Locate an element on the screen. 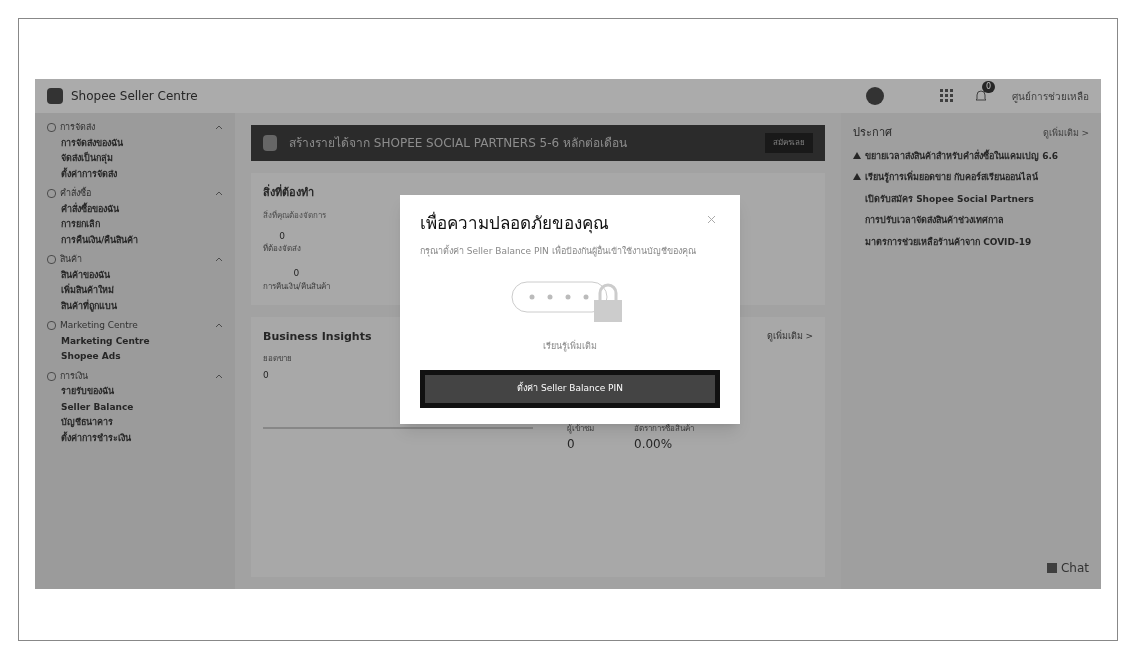  announcement-title: เปิดรับสมัคร Shopee Social Partners is located at coordinates (949, 199).